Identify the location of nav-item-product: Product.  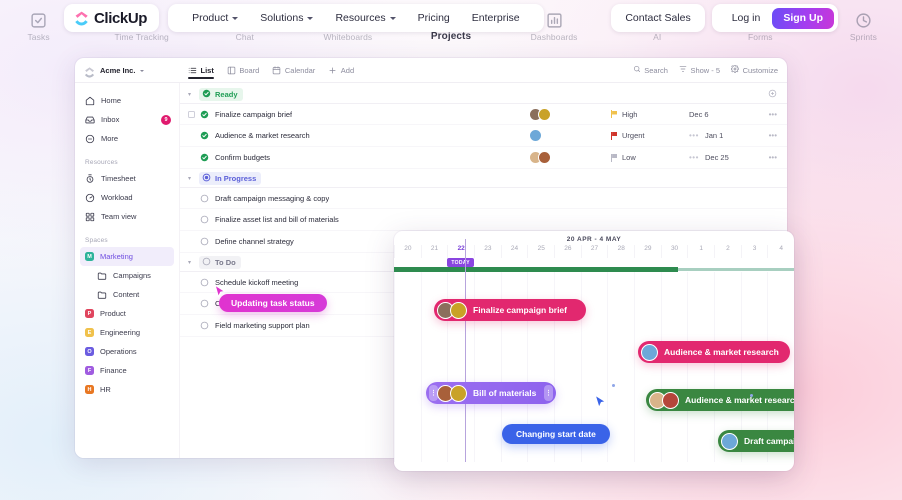
(215, 18).